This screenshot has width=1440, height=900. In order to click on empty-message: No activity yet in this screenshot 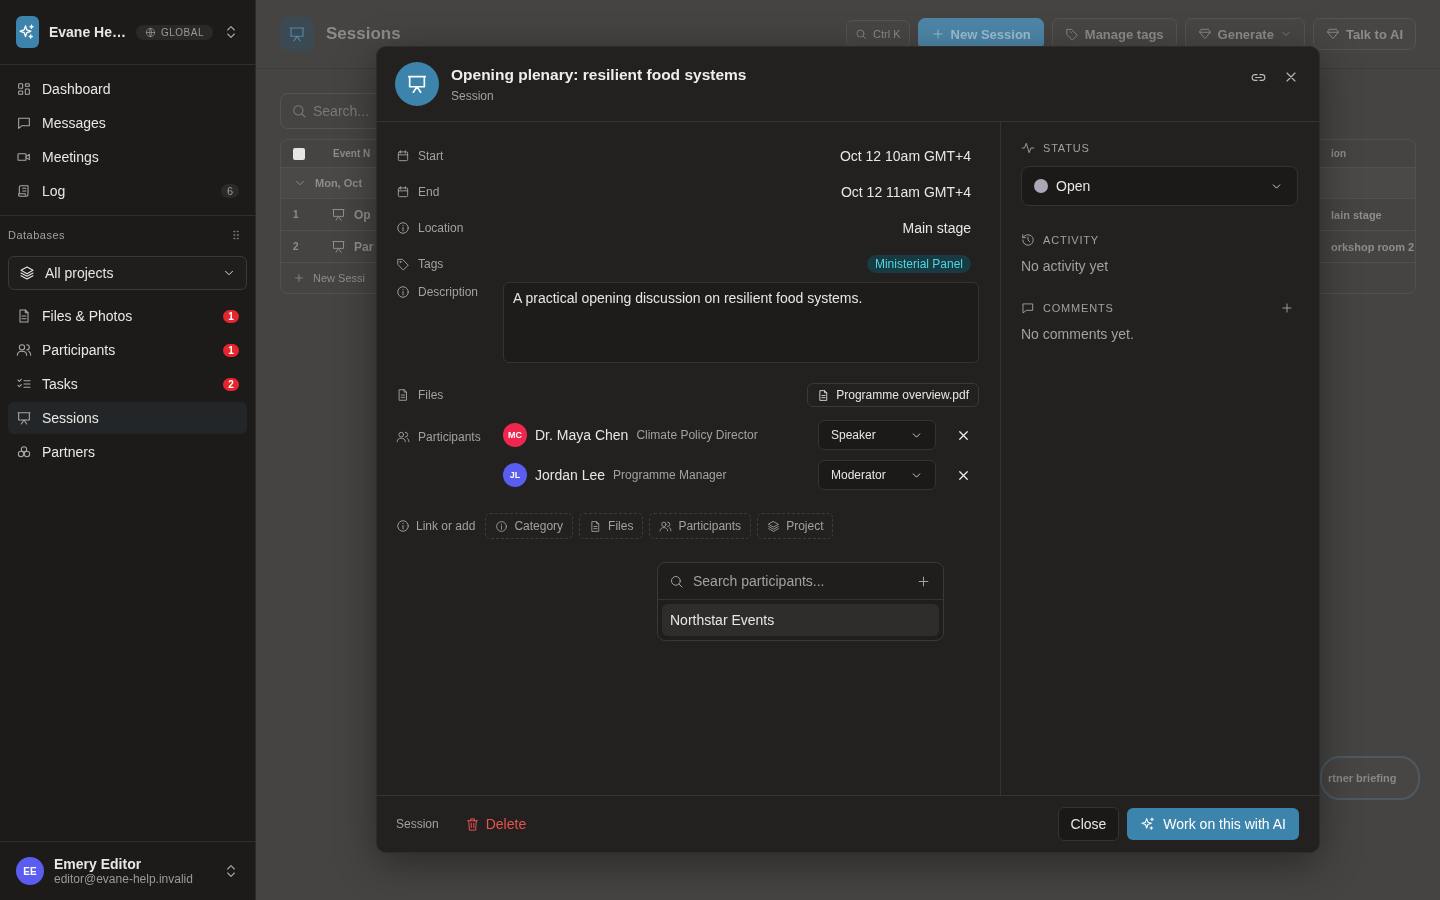, I will do `click(1065, 266)`.